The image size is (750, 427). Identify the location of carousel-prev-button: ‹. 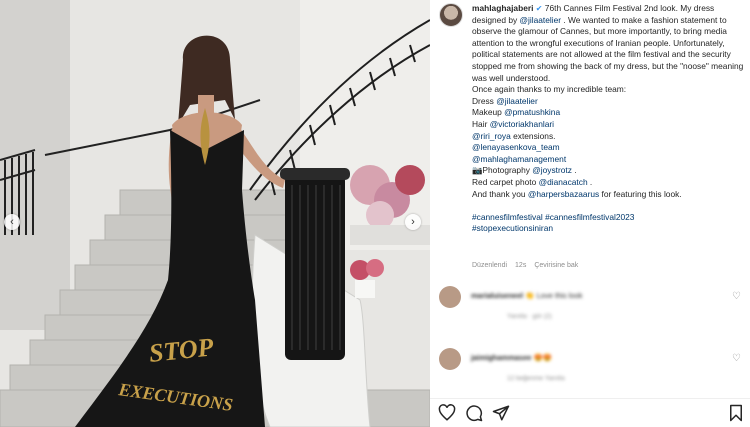
(12, 222).